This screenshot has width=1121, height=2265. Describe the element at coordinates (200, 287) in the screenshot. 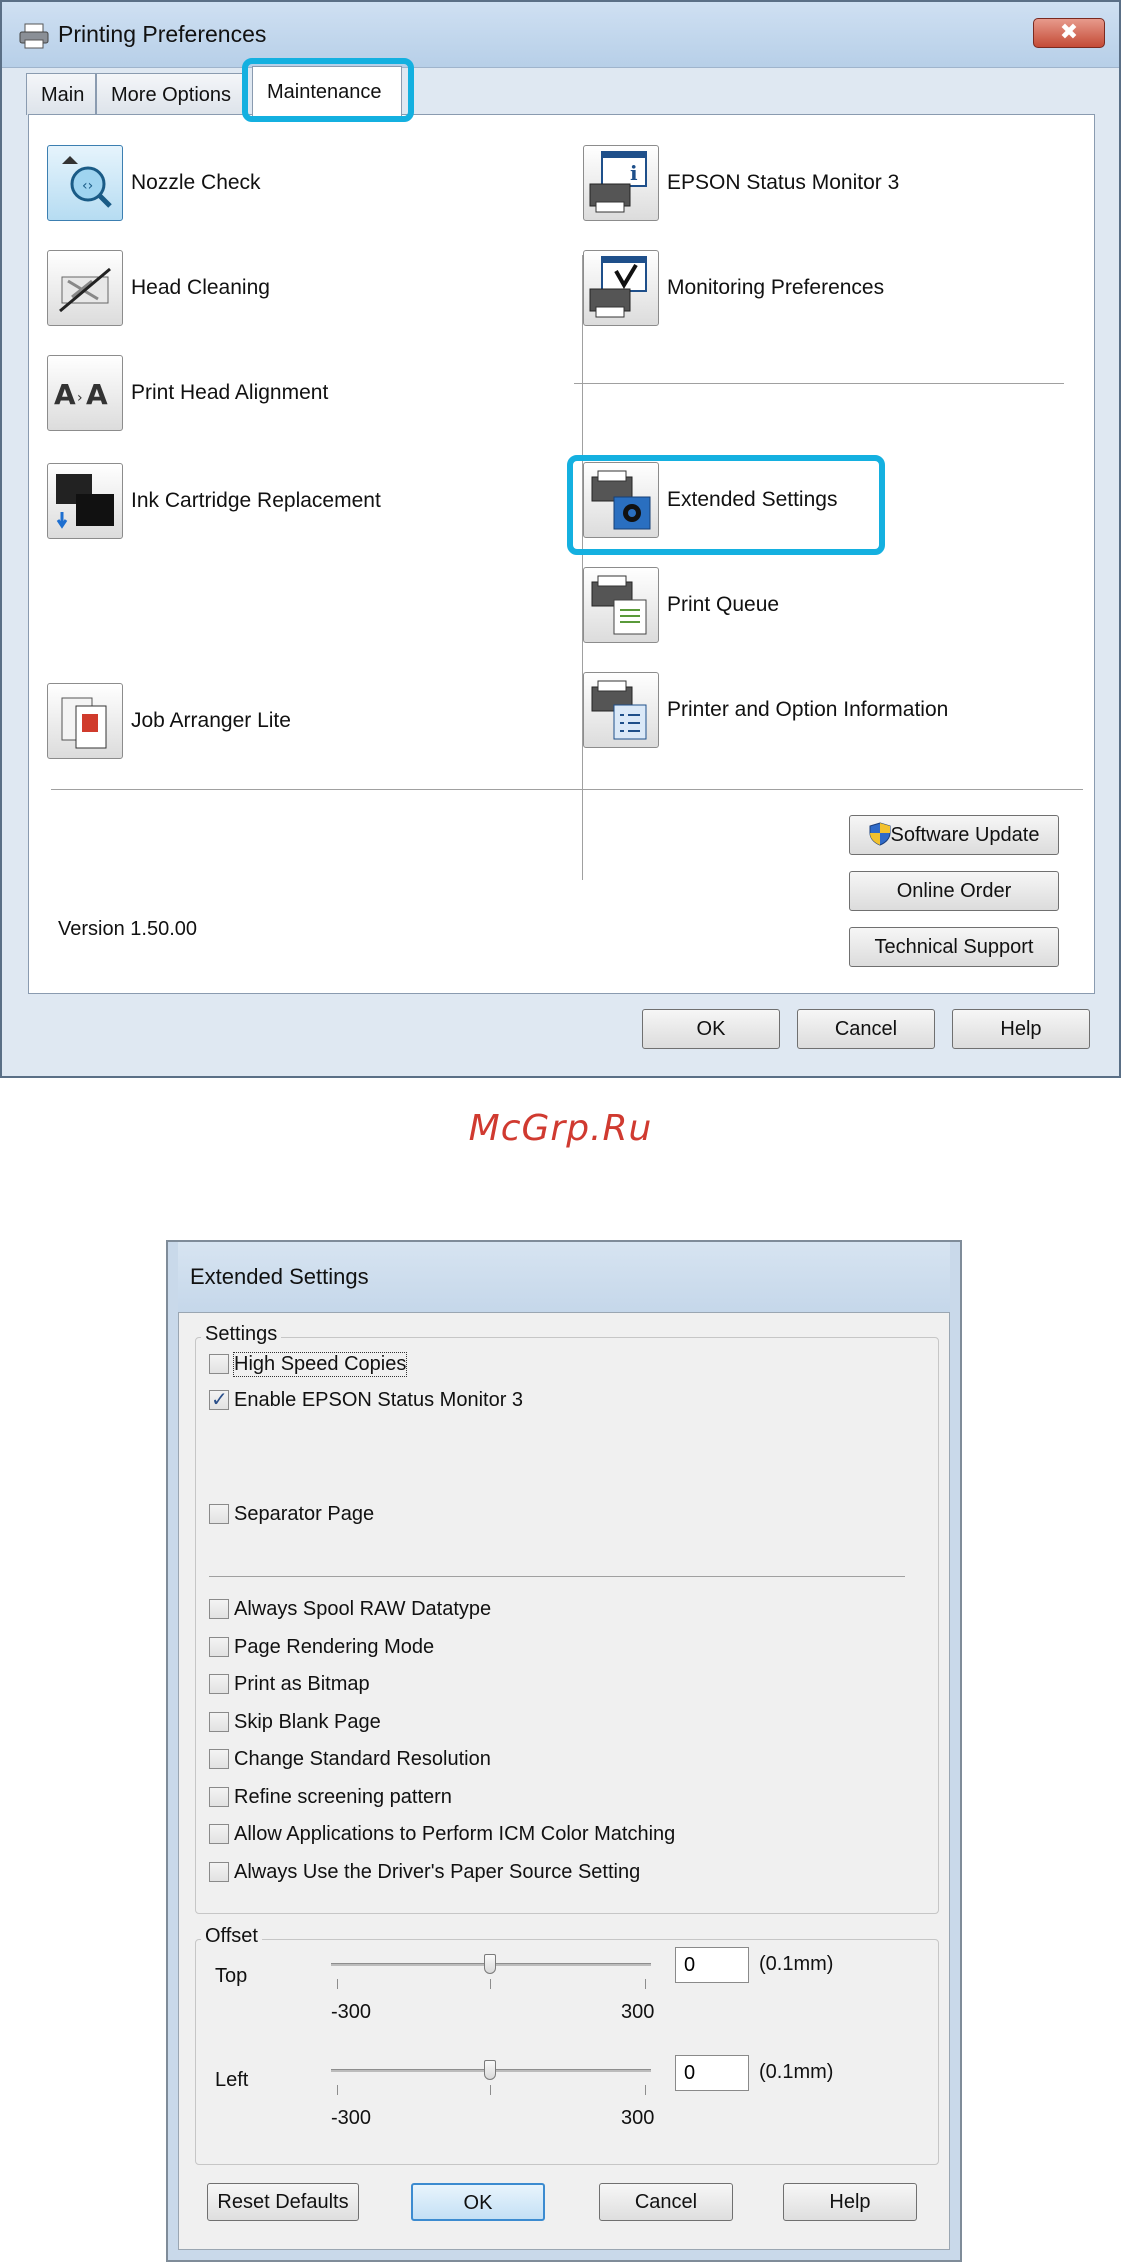

I see `head-cleaning-label: Head Cleaning` at that location.